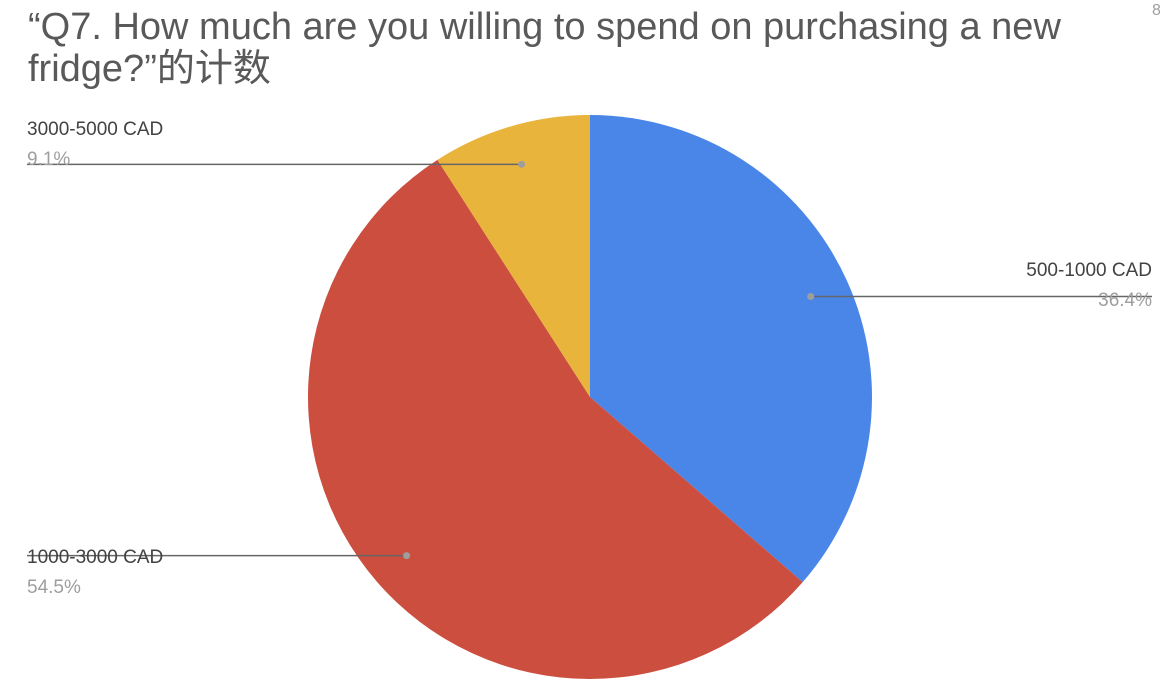  What do you see at coordinates (95, 129) in the screenshot?
I see `slice-label-3000-5000: 3000-5000 CAD` at bounding box center [95, 129].